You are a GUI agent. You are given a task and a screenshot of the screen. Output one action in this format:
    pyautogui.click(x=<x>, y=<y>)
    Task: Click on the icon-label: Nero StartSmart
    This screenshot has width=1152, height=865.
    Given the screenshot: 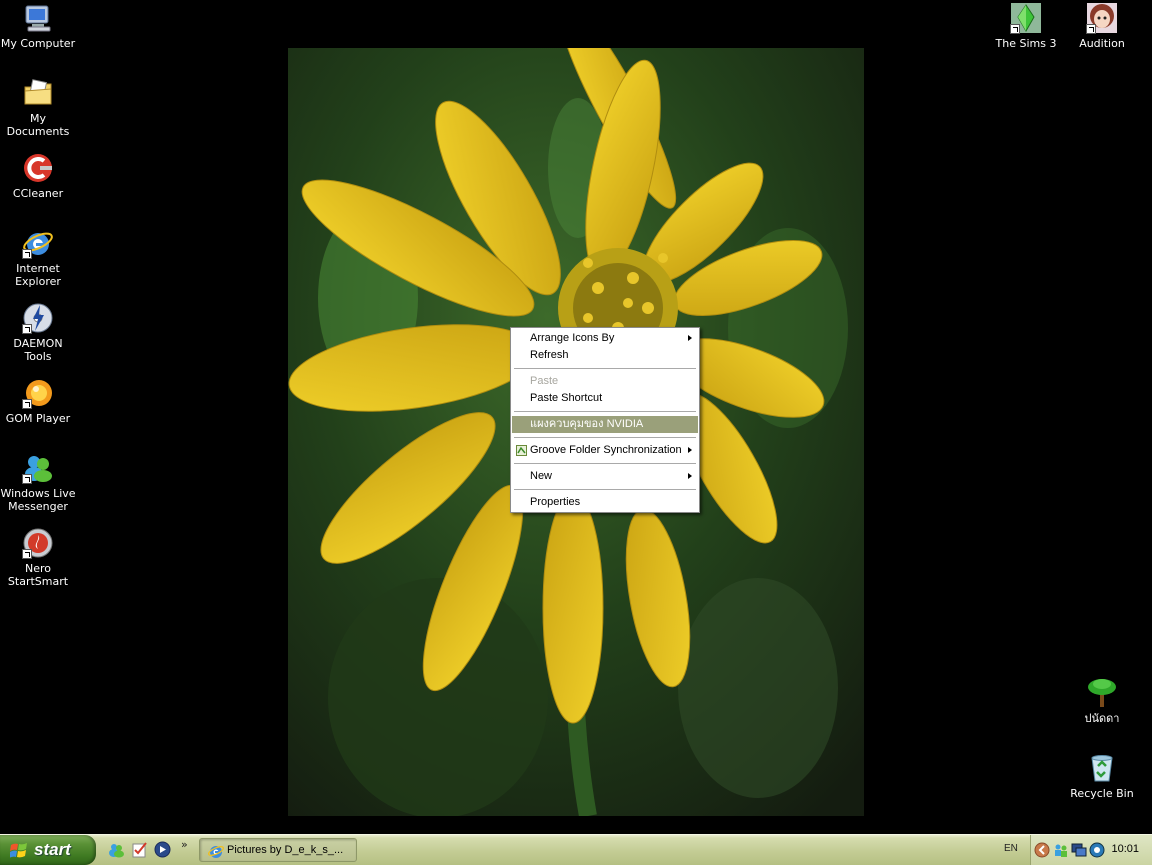 What is the action you would take?
    pyautogui.click(x=38, y=575)
    